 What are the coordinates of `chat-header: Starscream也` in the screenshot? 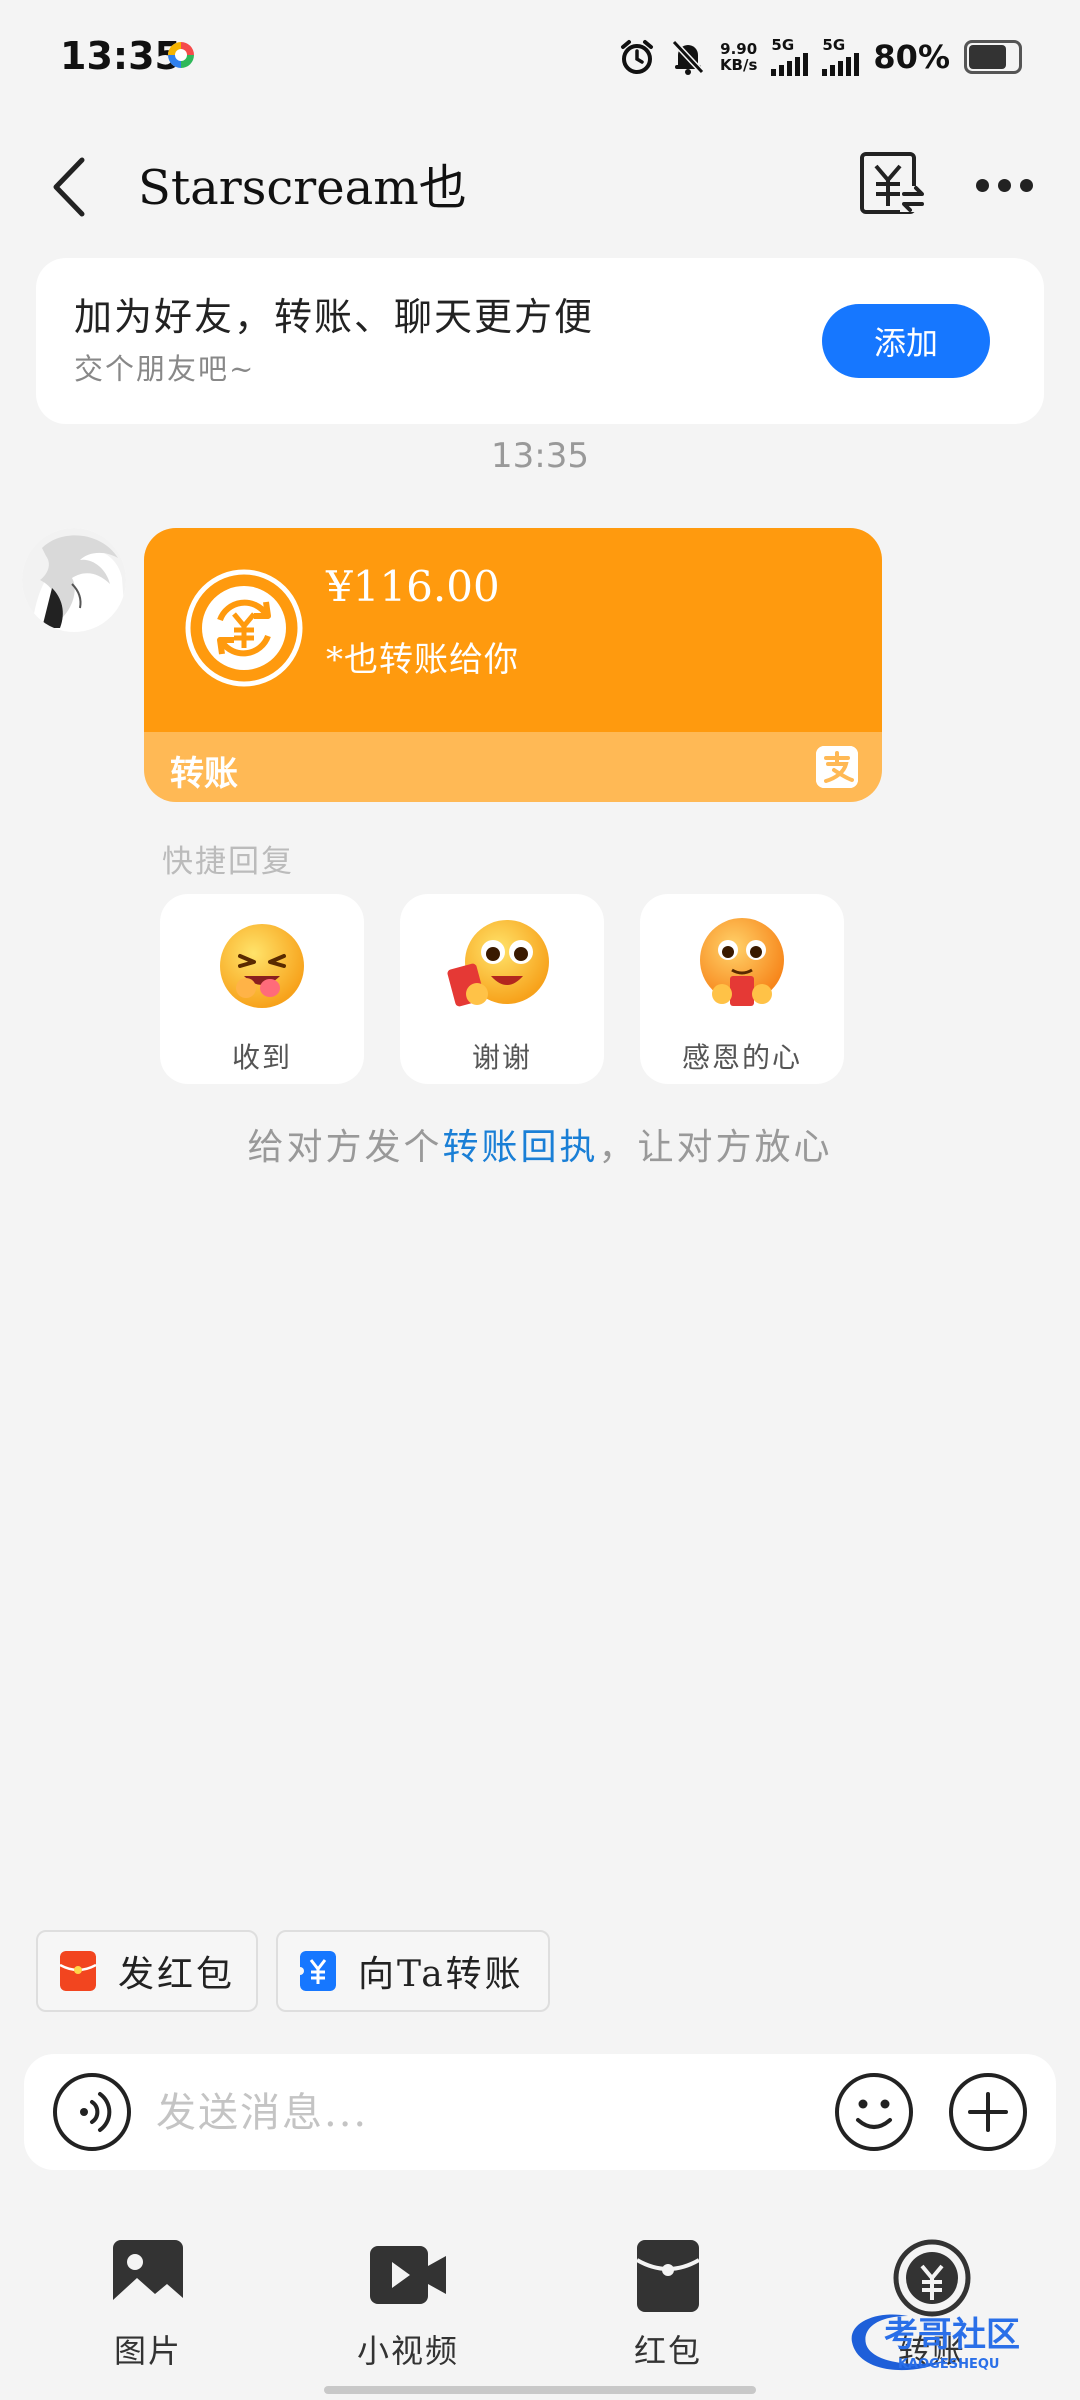 It's located at (540, 185).